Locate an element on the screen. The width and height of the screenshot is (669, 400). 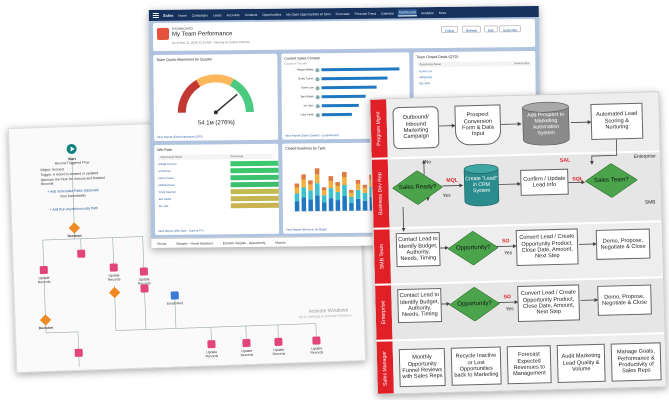
lane-sales-manager: Sales Manager is located at coordinates (385, 368).